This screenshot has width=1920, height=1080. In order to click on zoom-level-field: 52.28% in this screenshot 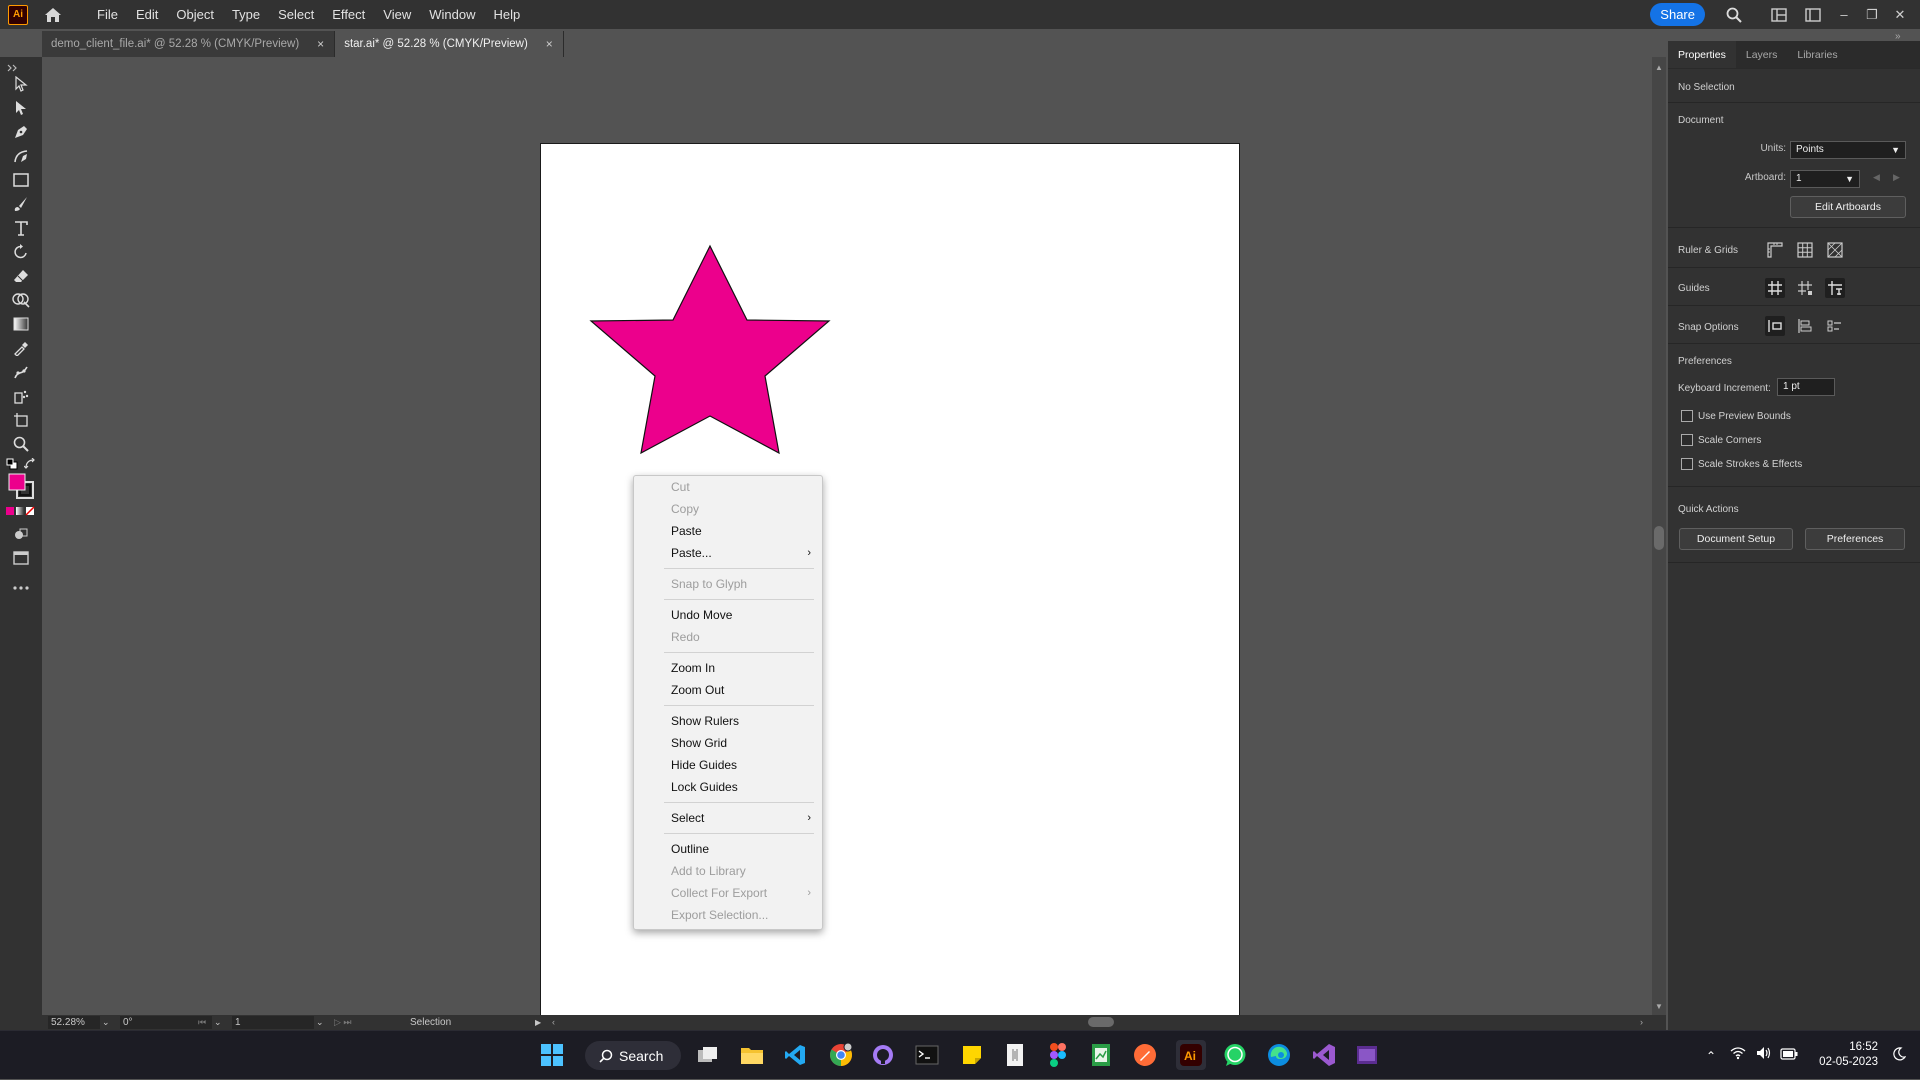, I will do `click(74, 1022)`.